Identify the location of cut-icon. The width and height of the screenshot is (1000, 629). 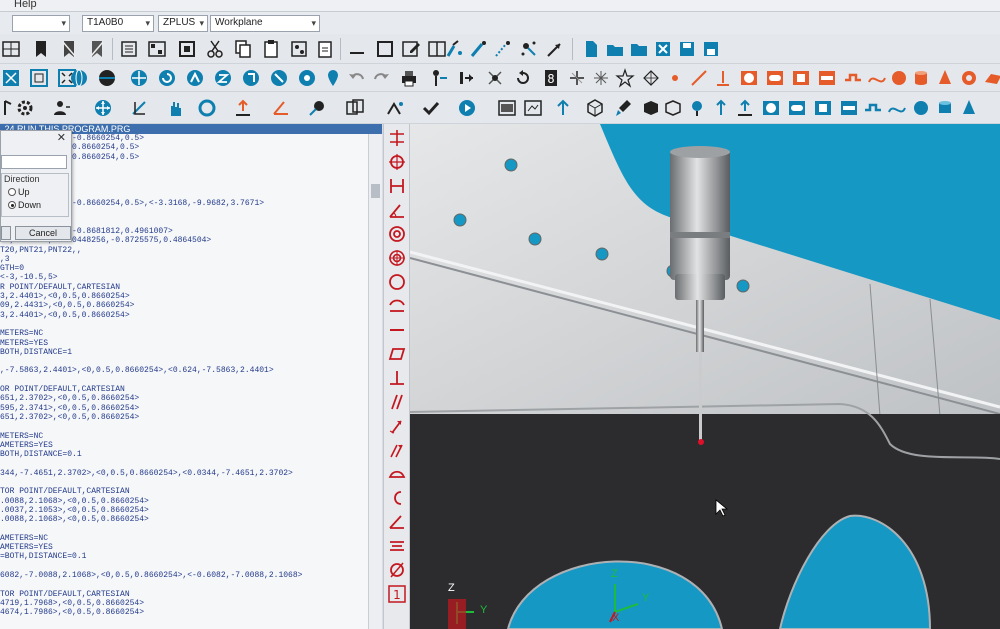
(215, 49).